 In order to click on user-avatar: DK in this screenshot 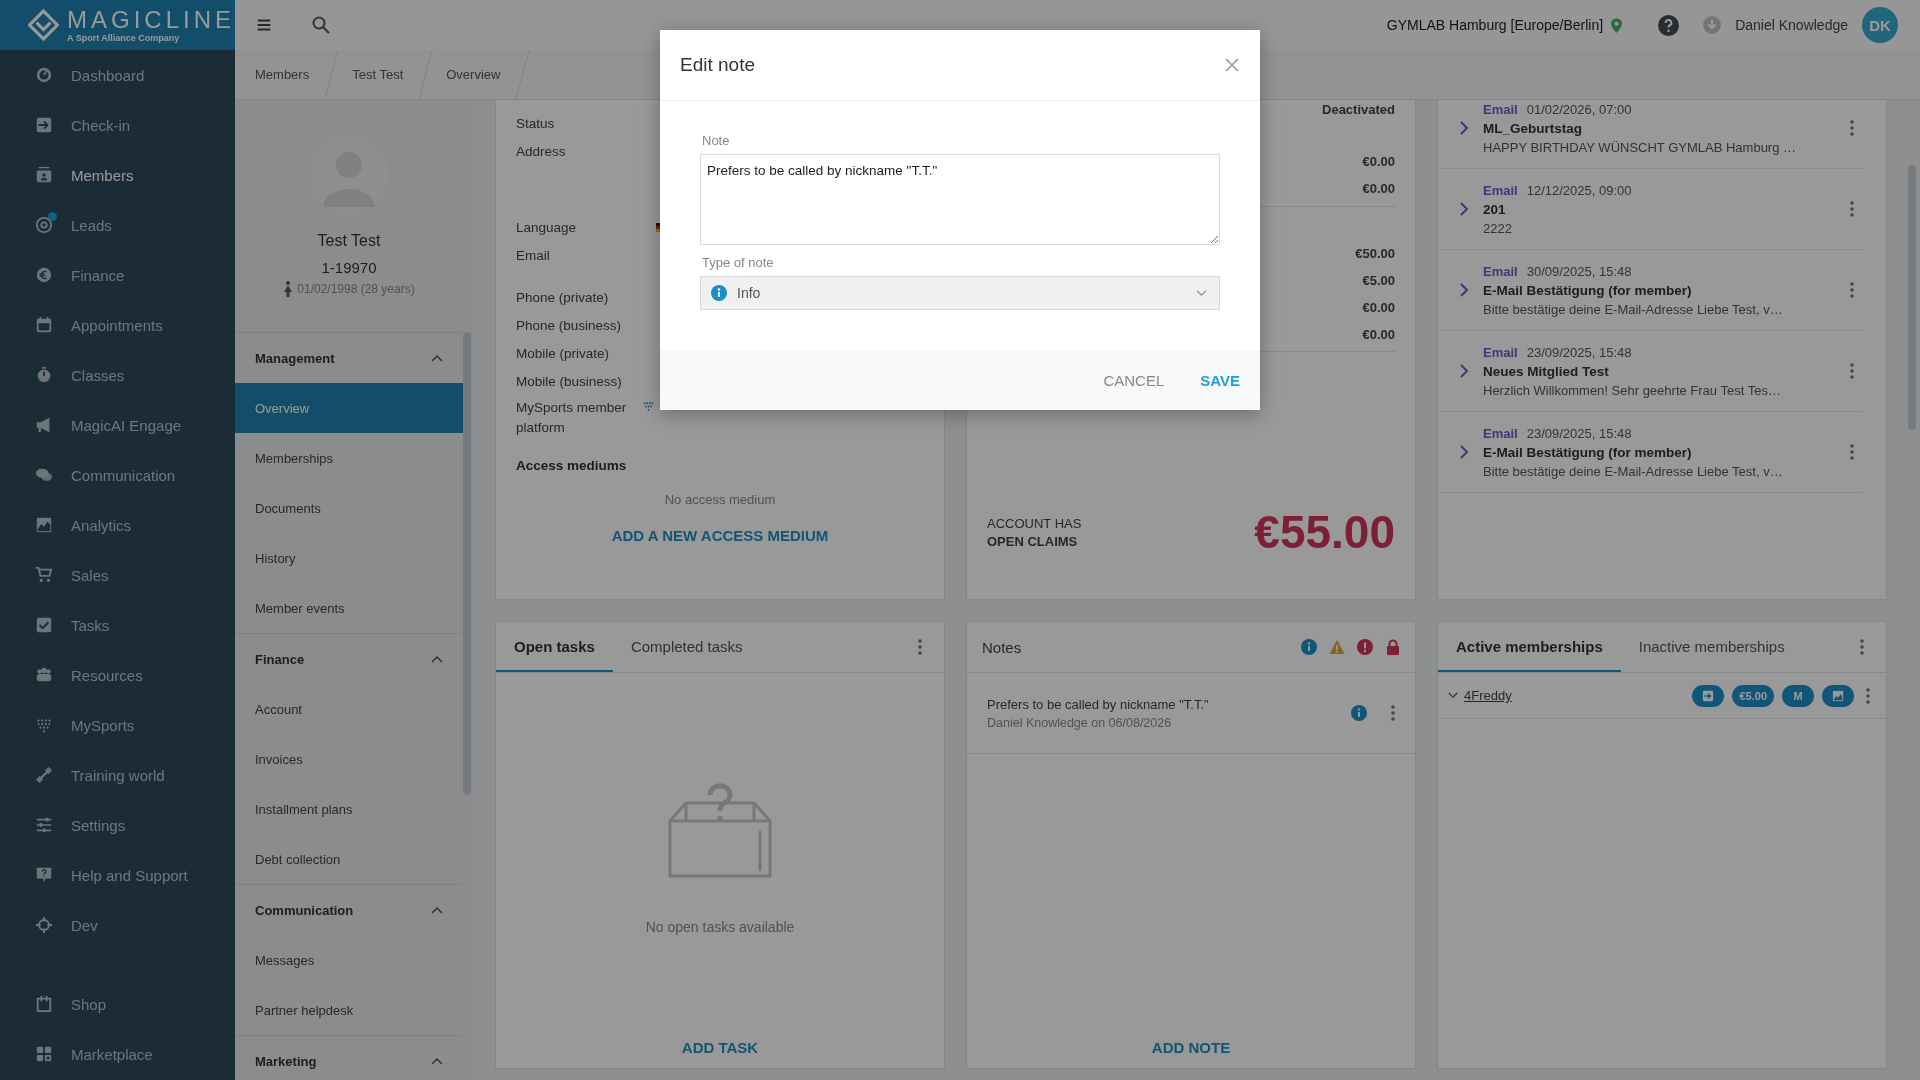, I will do `click(1880, 25)`.